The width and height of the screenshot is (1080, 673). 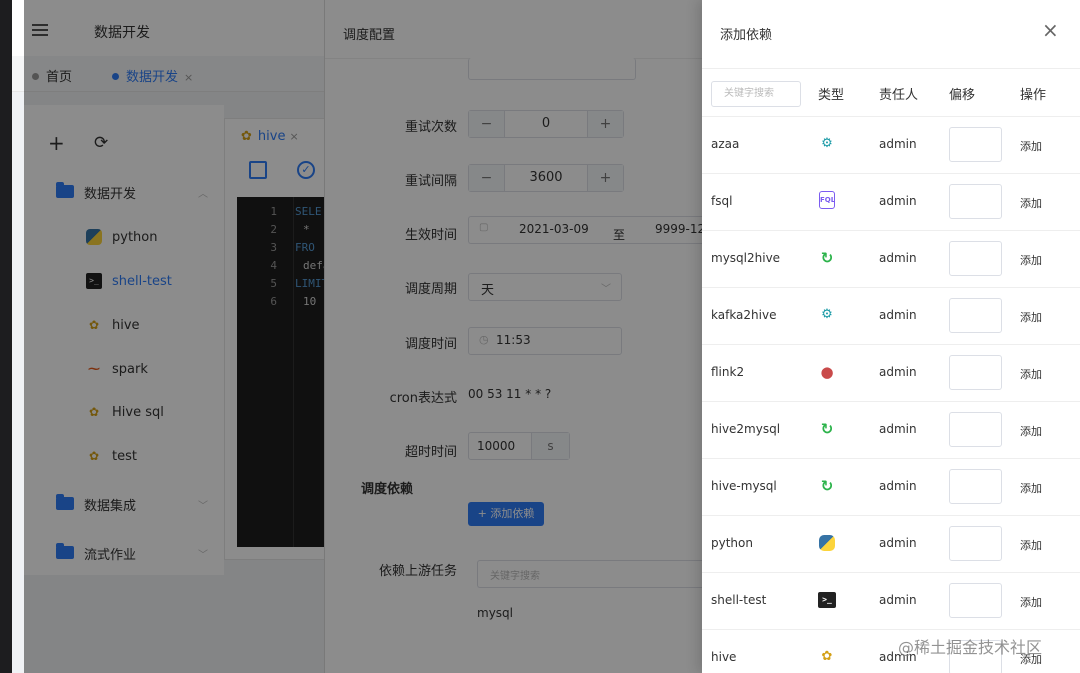 I want to click on column-header-type: 类型, so click(x=831, y=95).